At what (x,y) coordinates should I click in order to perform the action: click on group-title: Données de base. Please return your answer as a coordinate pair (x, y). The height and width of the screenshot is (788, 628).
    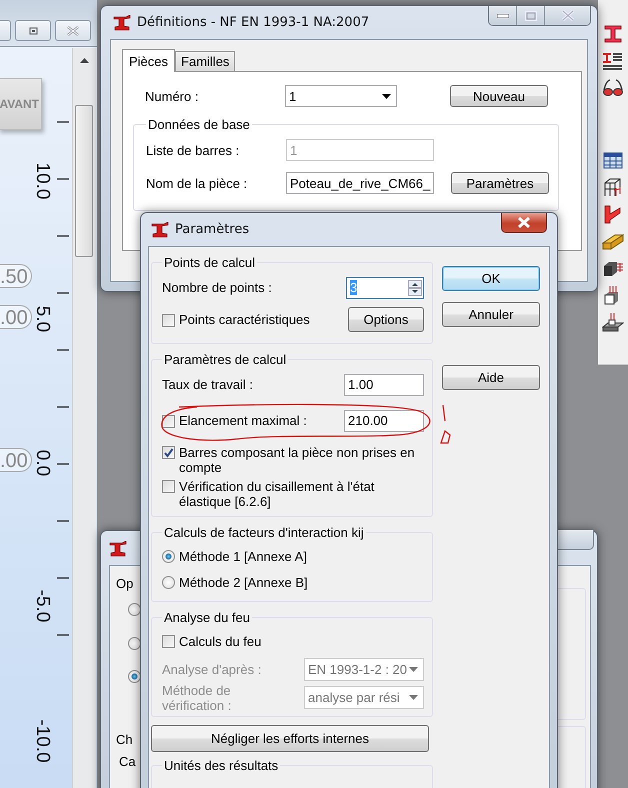
    Looking at the image, I should click on (199, 124).